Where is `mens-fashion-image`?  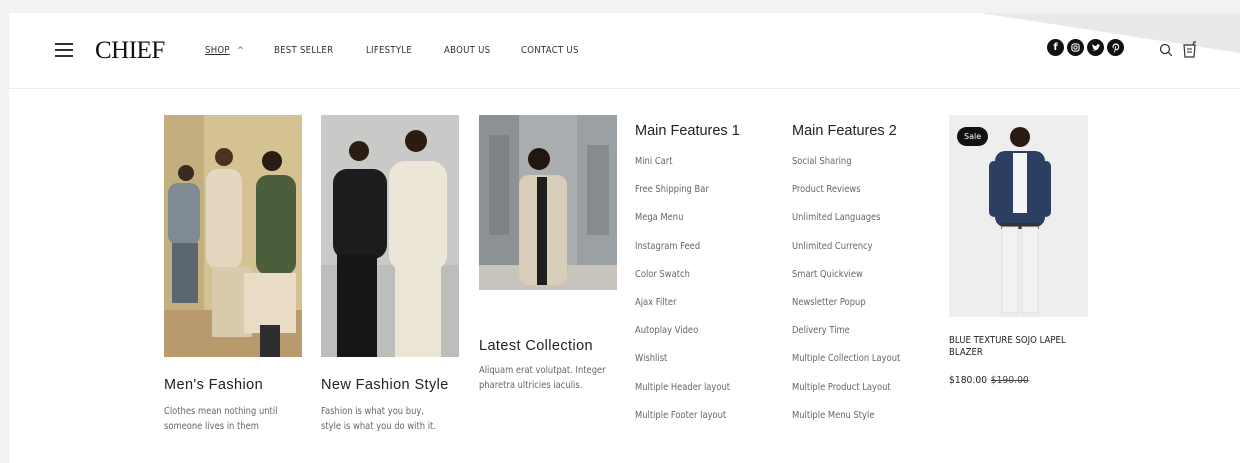 mens-fashion-image is located at coordinates (233, 236).